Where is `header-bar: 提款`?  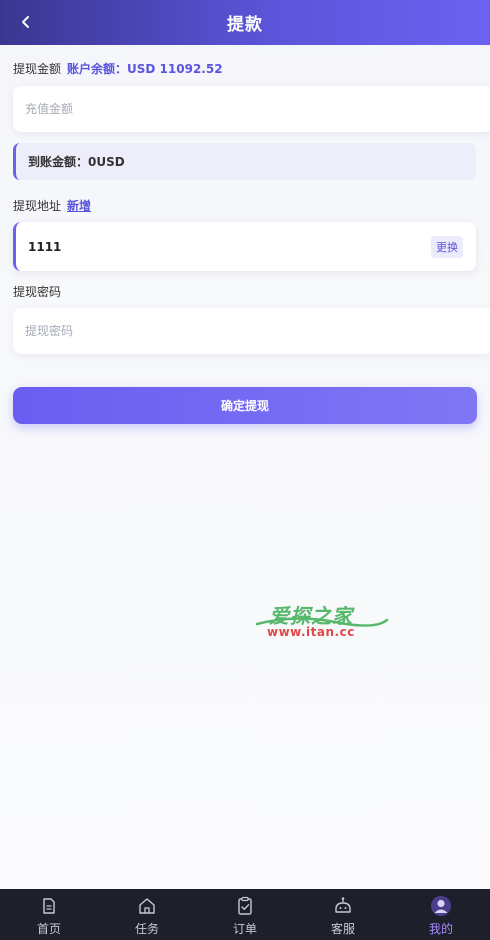 header-bar: 提款 is located at coordinates (245, 22).